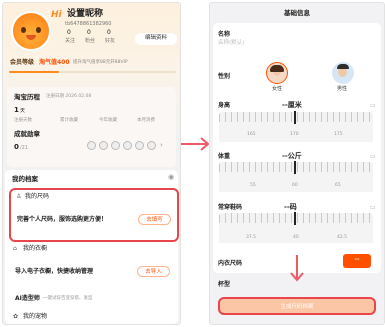 The width and height of the screenshot is (385, 327). I want to click on avatar, so click(31, 31).